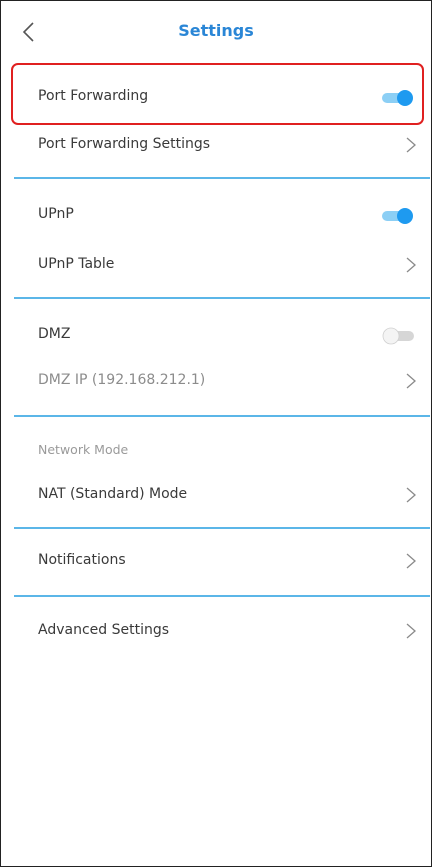  Describe the element at coordinates (83, 449) in the screenshot. I see `network-mode-section-label: Network Mode` at that location.